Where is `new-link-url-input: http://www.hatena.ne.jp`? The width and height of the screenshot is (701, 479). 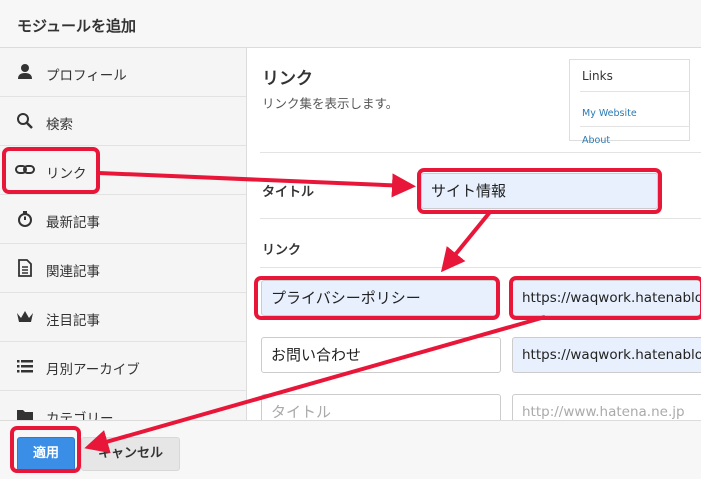 new-link-url-input: http://www.hatena.ne.jp is located at coordinates (606, 407).